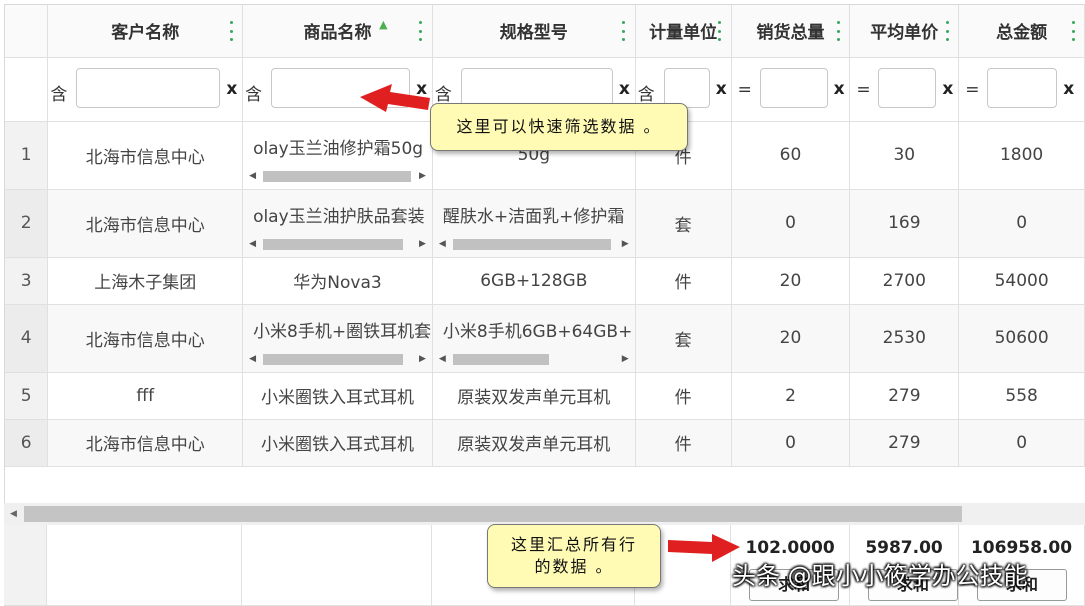 The image size is (1085, 606). I want to click on callout-text: 的数据 。, so click(574, 566).